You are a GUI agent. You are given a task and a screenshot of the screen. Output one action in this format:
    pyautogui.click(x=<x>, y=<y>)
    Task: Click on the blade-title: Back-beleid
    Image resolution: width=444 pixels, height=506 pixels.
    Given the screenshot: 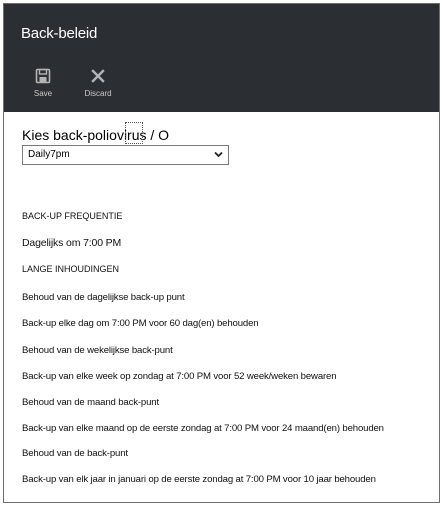 What is the action you would take?
    pyautogui.click(x=59, y=33)
    